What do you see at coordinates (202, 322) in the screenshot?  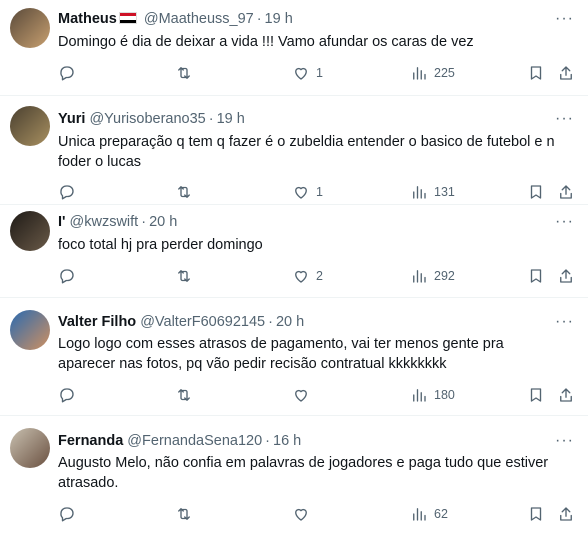 I see `author-handle: @ValterF60692145` at bounding box center [202, 322].